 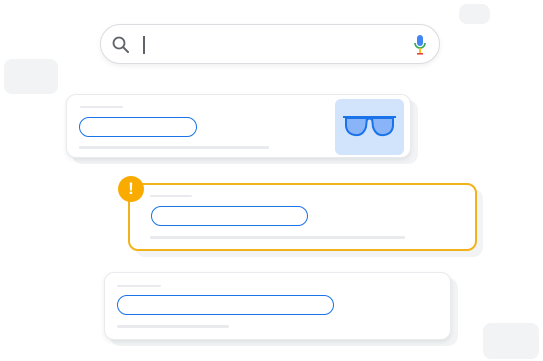 I want to click on result-thumbnail, so click(x=369, y=127).